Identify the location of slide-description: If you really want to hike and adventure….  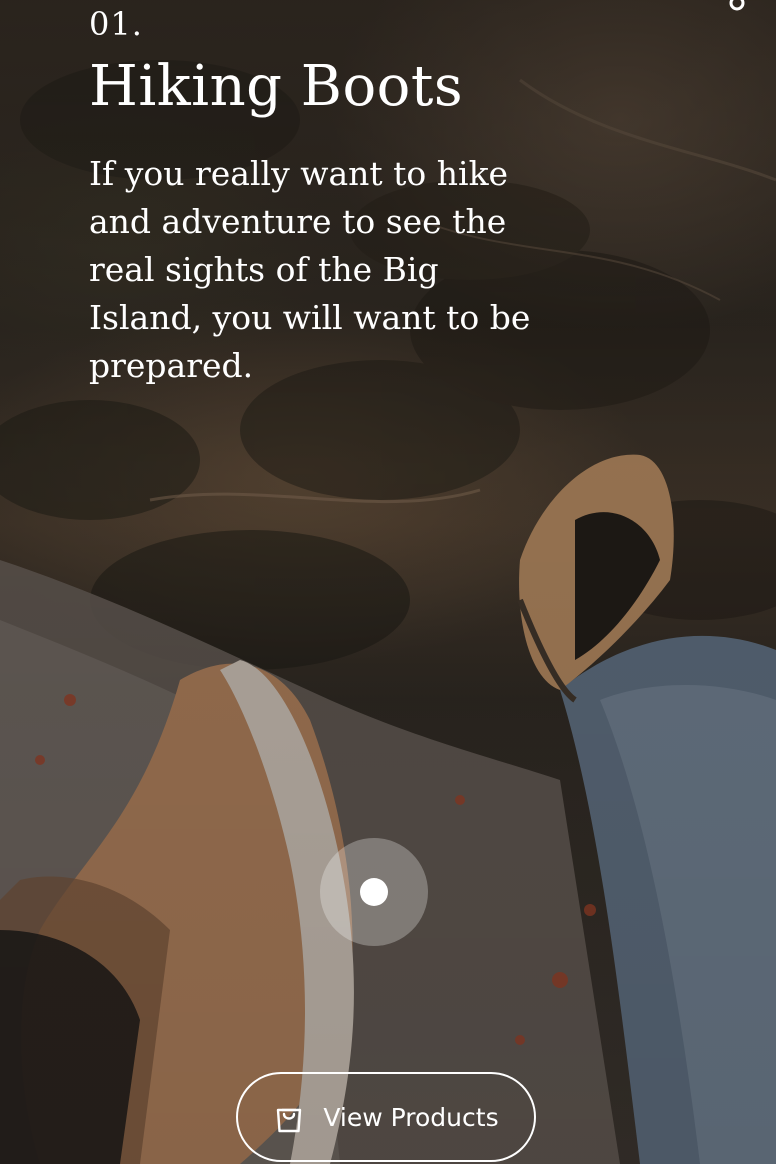
(310, 269).